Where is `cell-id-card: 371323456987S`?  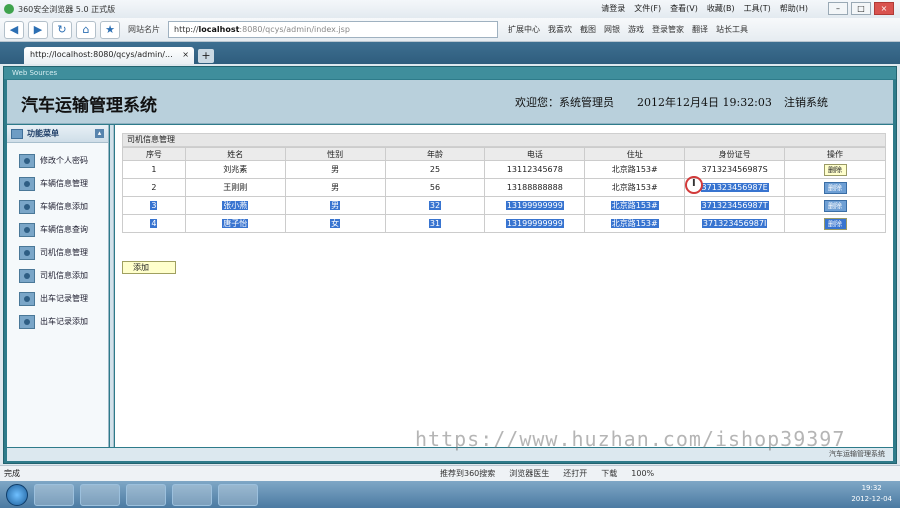 cell-id-card: 371323456987S is located at coordinates (735, 169).